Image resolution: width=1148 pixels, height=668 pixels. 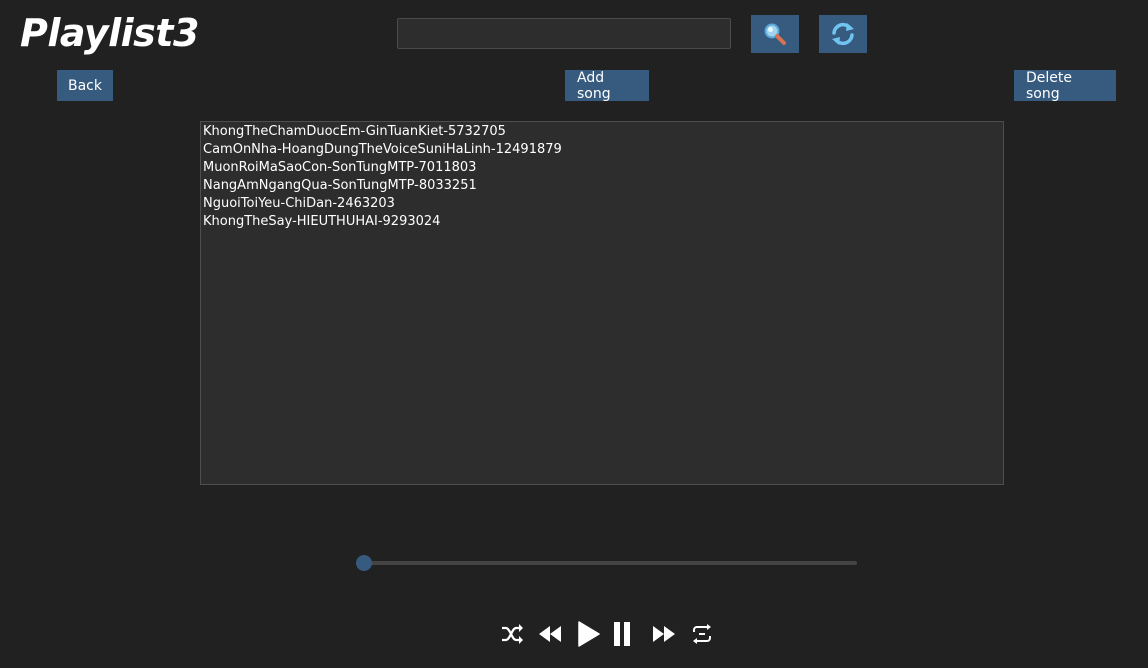 I want to click on pause-button, so click(x=622, y=634).